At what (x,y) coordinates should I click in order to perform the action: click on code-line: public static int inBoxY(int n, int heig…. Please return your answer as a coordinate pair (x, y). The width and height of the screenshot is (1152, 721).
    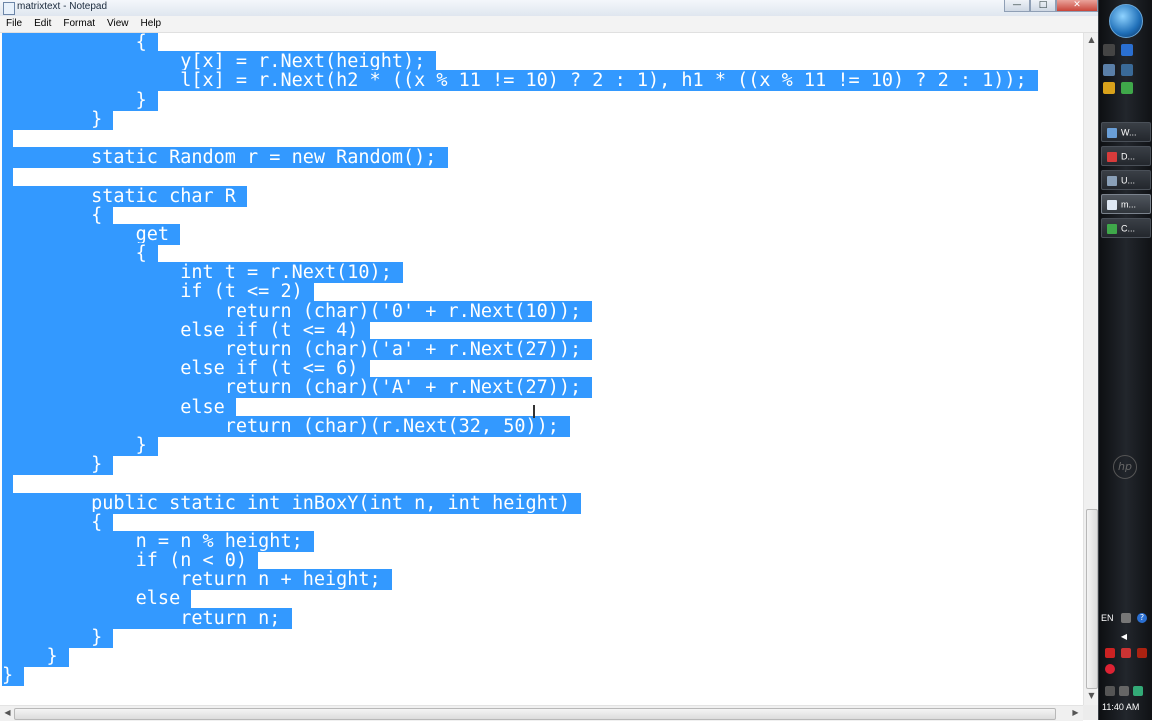
    Looking at the image, I should click on (520, 503).